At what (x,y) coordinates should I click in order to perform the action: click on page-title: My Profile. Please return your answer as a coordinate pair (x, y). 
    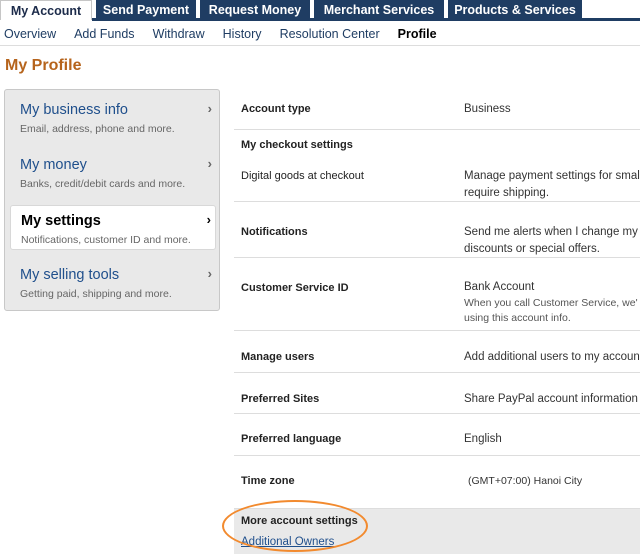
    Looking at the image, I should click on (43, 65).